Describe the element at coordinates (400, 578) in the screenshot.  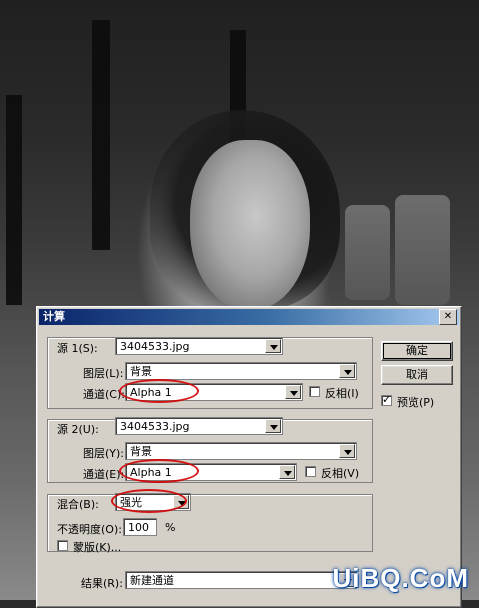
I see `watermark: UiBQ.CoM` at that location.